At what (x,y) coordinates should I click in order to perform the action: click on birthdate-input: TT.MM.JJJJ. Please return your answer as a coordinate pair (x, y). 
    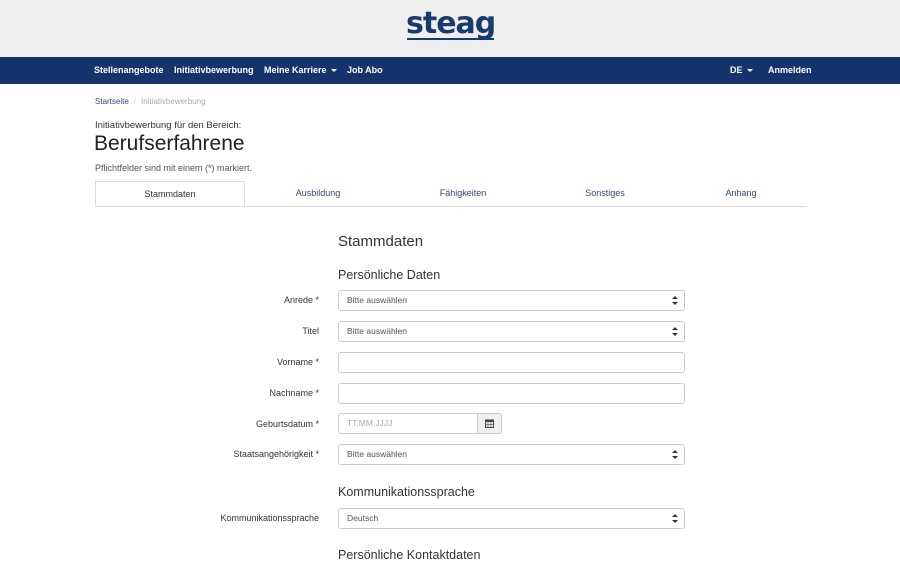
    Looking at the image, I should click on (408, 423).